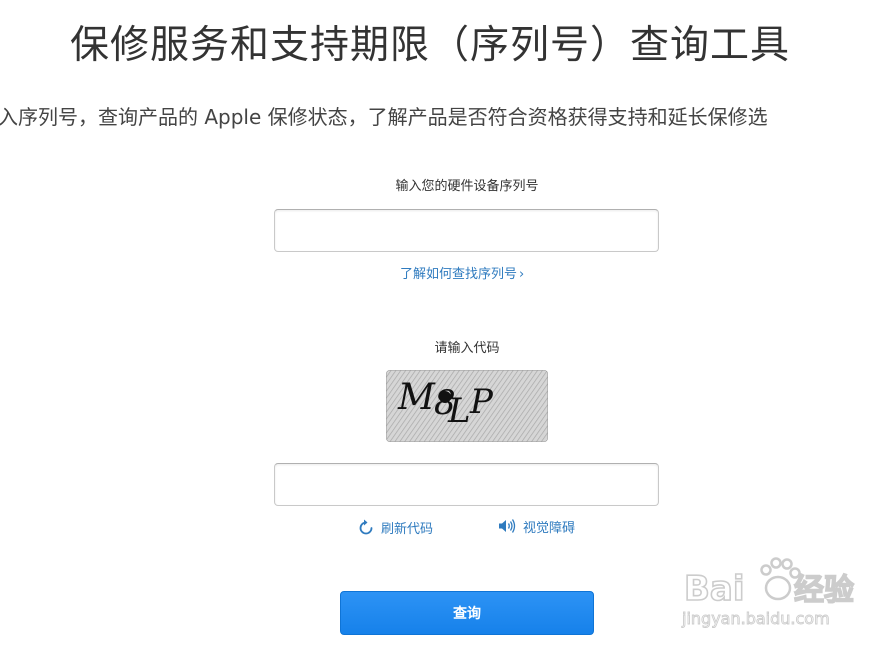 The image size is (889, 649). I want to click on baidu-jingyan-watermark: Bai 经验 jingyan.baidu.com, so click(780, 593).